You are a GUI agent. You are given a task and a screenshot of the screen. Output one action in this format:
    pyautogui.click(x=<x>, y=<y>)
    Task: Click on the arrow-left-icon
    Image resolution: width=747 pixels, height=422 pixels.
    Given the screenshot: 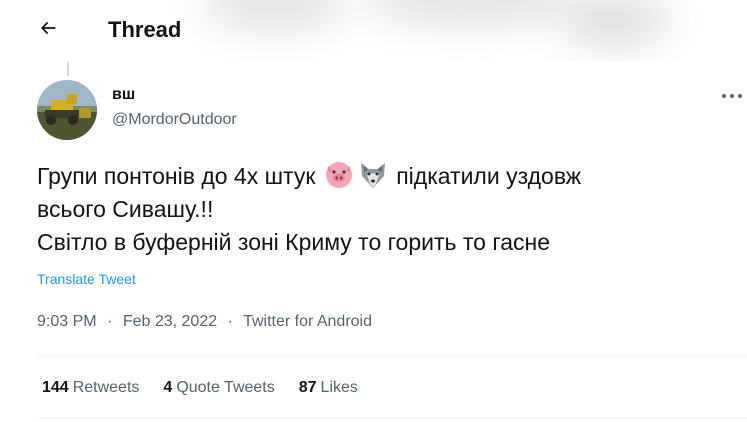 What is the action you would take?
    pyautogui.click(x=48, y=30)
    